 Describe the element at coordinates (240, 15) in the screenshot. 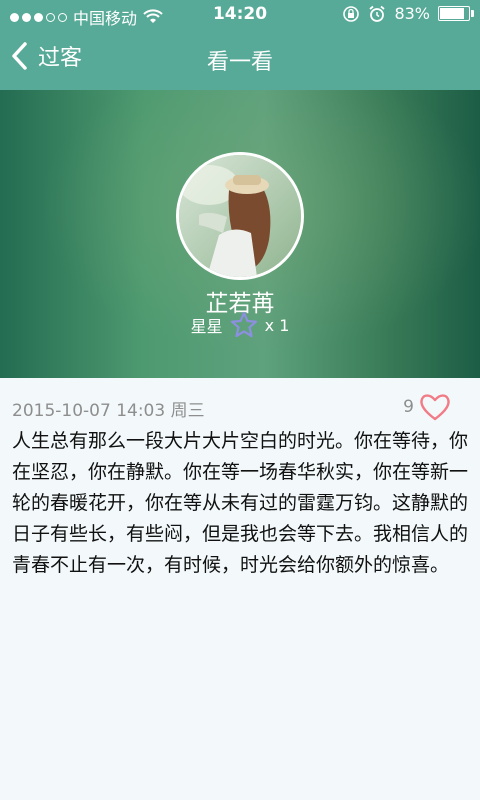

I see `status-bar: 中国移动 14:20 83%` at that location.